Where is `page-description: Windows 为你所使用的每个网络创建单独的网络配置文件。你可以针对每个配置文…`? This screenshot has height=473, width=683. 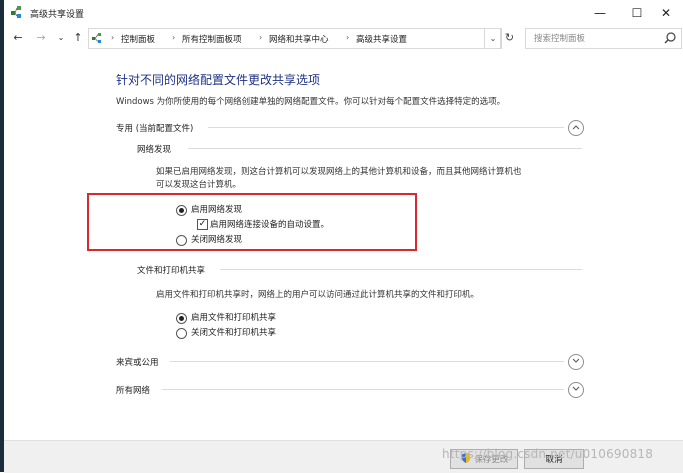
page-description: Windows 为你所使用的每个网络创建单独的网络配置文件。你可以针对每个配置文… is located at coordinates (311, 102).